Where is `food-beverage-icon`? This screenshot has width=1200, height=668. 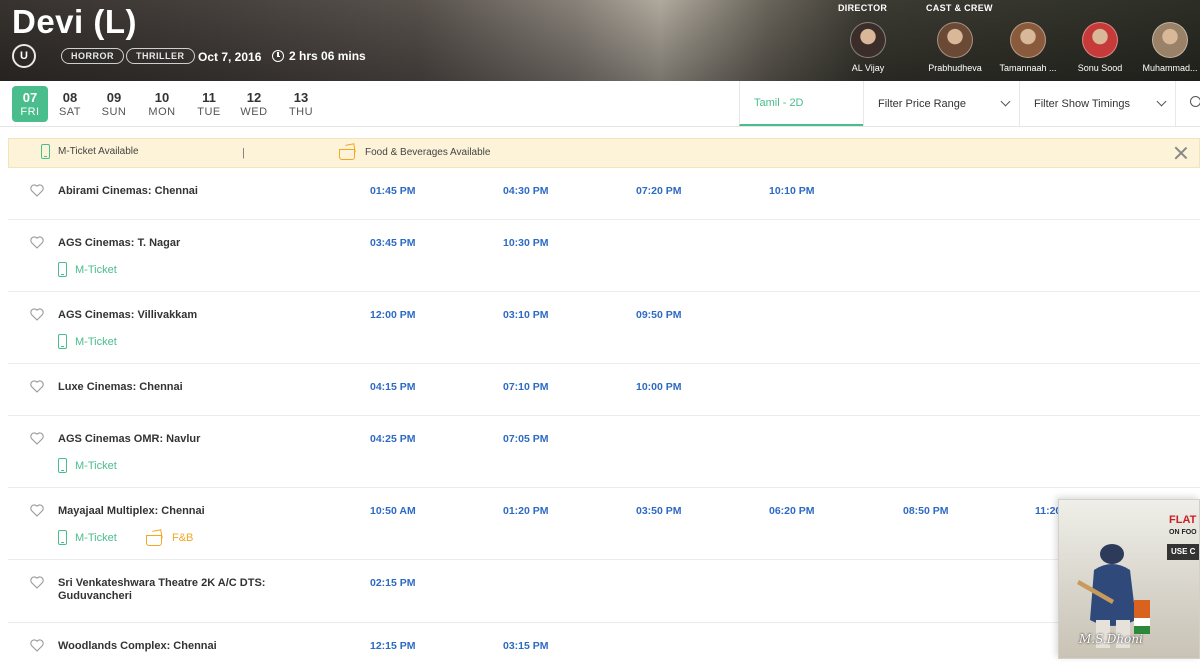
food-beverage-icon is located at coordinates (348, 152).